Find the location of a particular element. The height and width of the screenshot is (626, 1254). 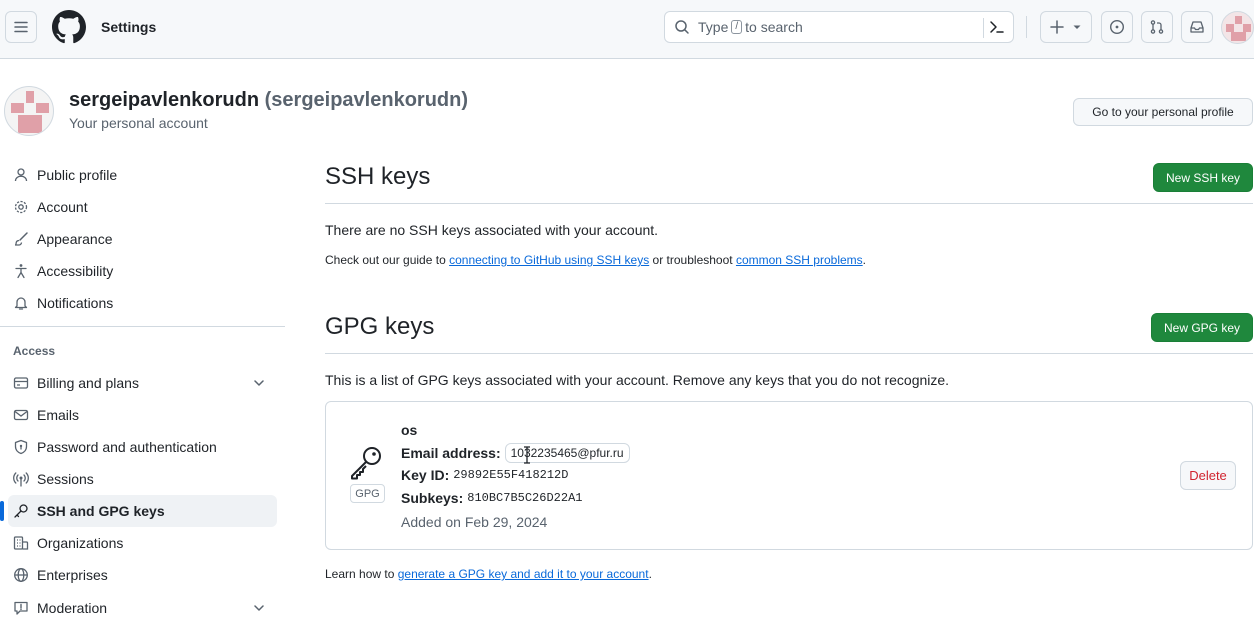

sidebar-item-label: SSH and GPG keys is located at coordinates (101, 511).